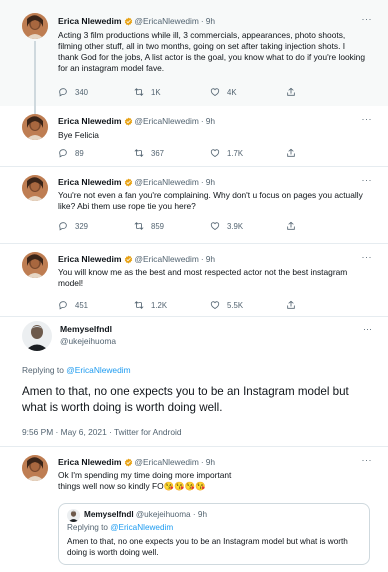 This screenshot has height=572, width=388. Describe the element at coordinates (232, 92) in the screenshot. I see `like-count: 4K` at that location.